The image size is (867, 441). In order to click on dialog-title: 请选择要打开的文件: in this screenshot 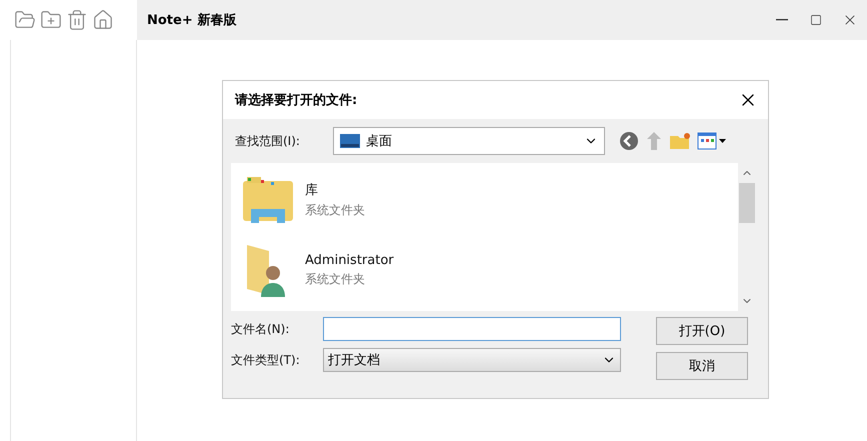, I will do `click(296, 100)`.